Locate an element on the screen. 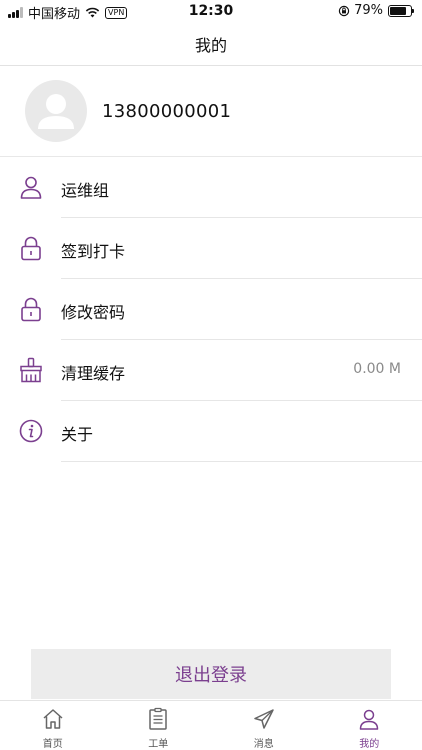 This screenshot has height=750, width=422. menu-item-clear-cache: 清理缓存 0.00 M is located at coordinates (211, 370).